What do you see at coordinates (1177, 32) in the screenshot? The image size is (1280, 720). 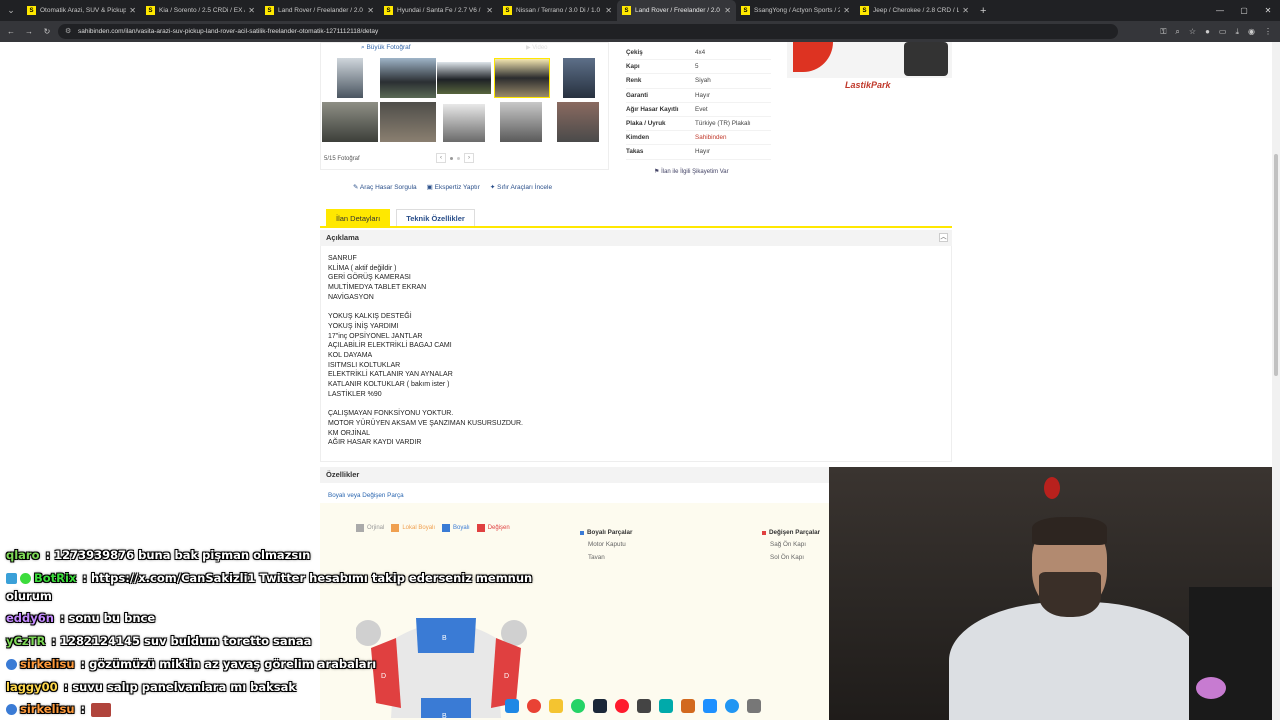 I see `zoom-icon: ⌕` at bounding box center [1177, 32].